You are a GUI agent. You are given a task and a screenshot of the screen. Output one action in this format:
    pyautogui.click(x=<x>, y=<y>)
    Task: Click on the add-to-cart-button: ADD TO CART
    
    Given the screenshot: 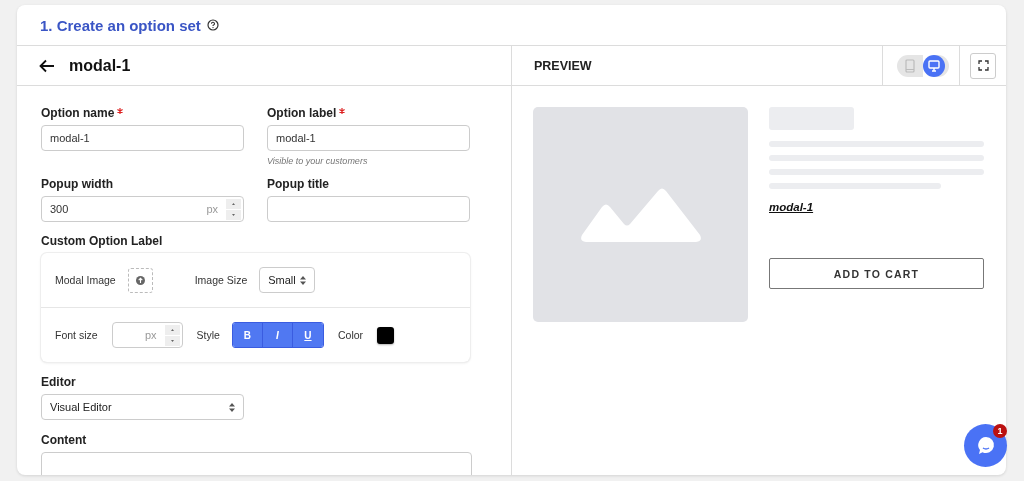 What is the action you would take?
    pyautogui.click(x=876, y=273)
    